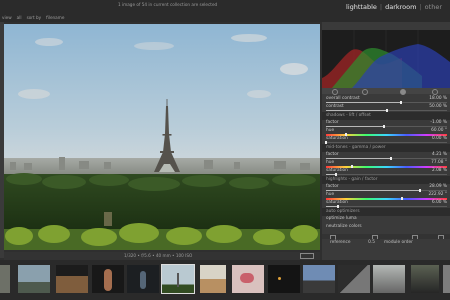 Image resolution: width=450 pixels, height=300 pixels. Describe the element at coordinates (438, 98) in the screenshot. I see `param-value: 18.00 %` at that location.